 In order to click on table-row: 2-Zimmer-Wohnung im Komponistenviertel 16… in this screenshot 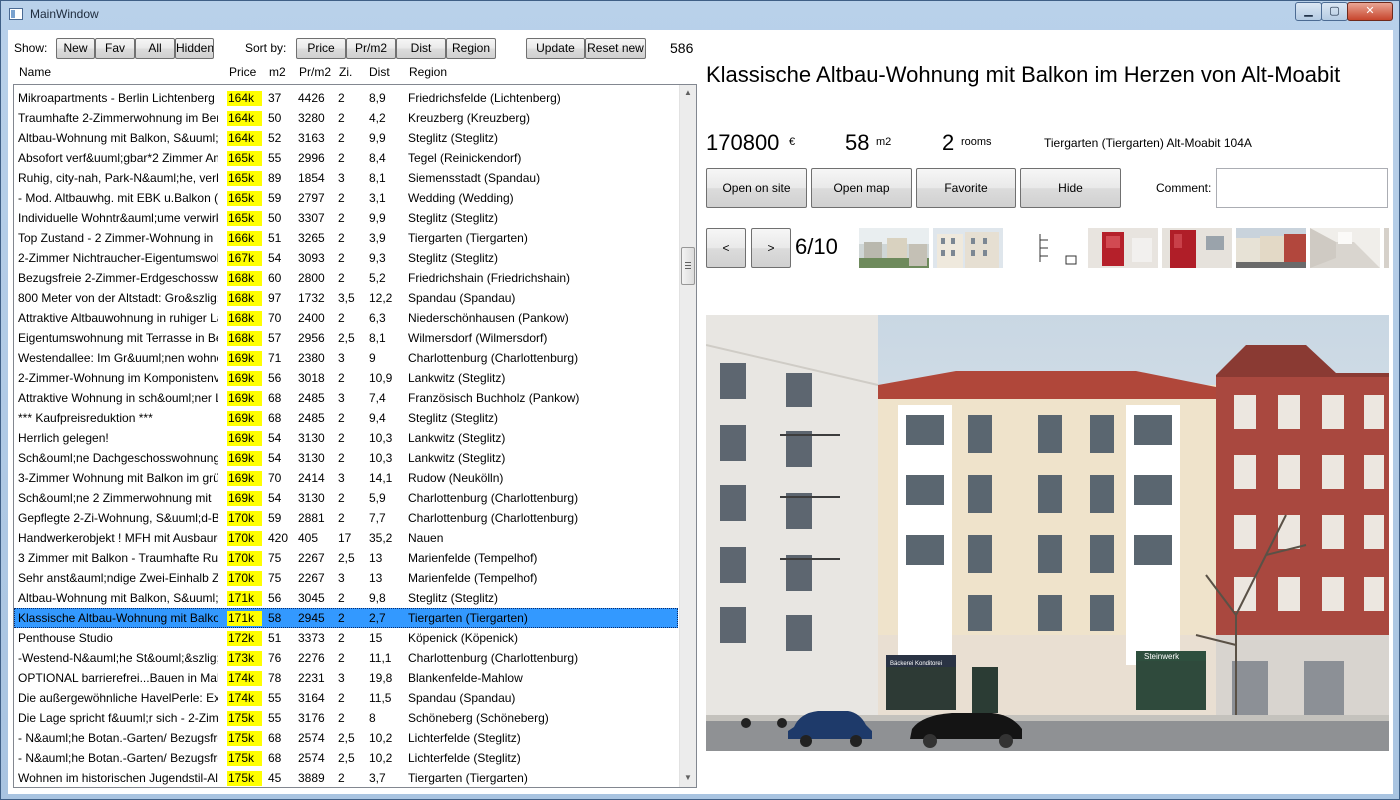, I will do `click(346, 378)`.